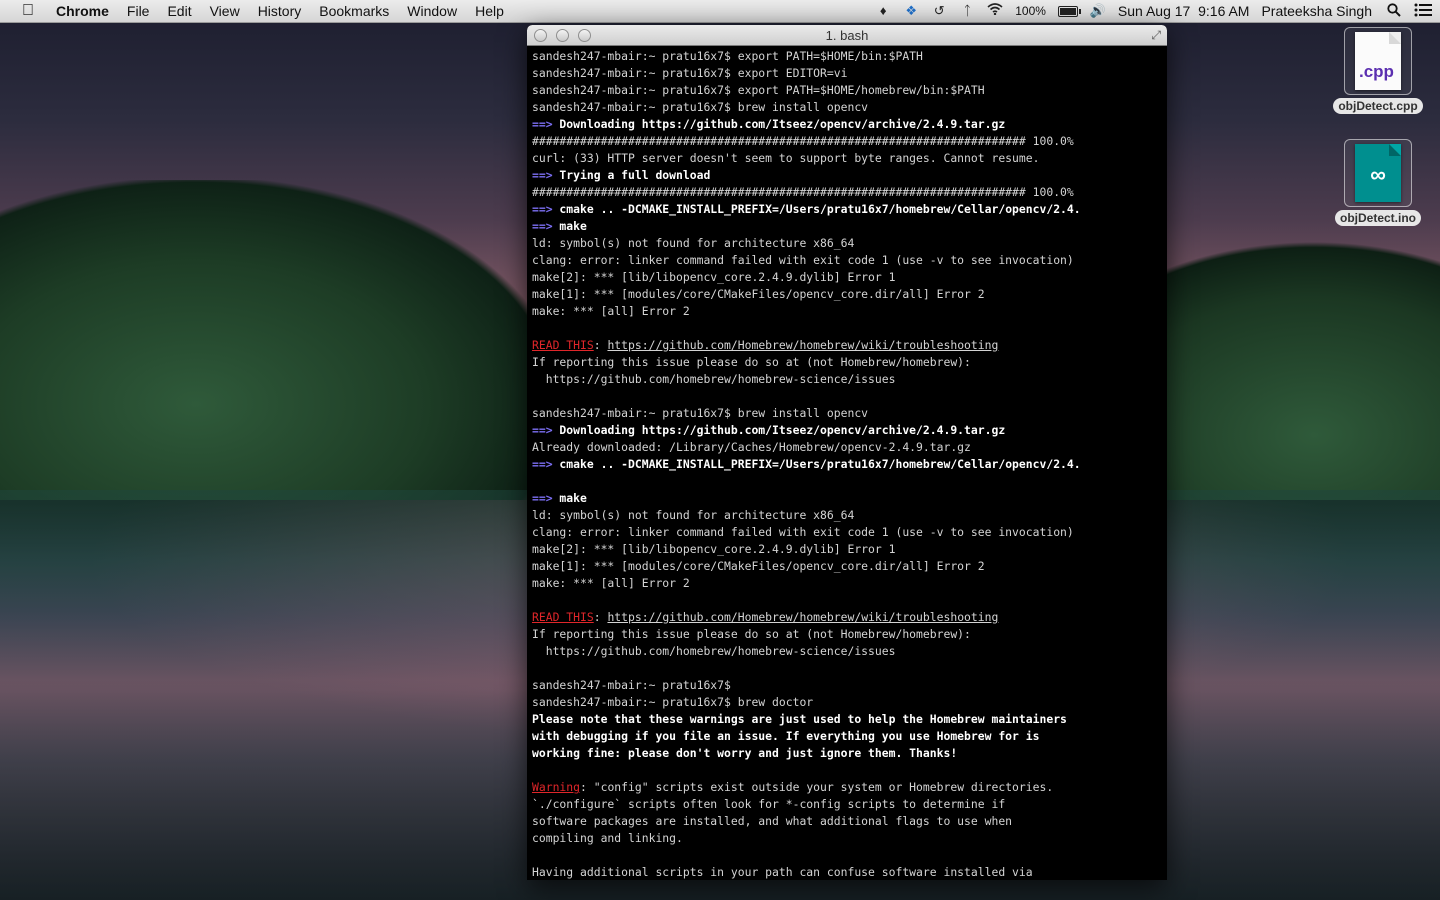  What do you see at coordinates (600, 617) in the screenshot?
I see `terminal-text: :` at bounding box center [600, 617].